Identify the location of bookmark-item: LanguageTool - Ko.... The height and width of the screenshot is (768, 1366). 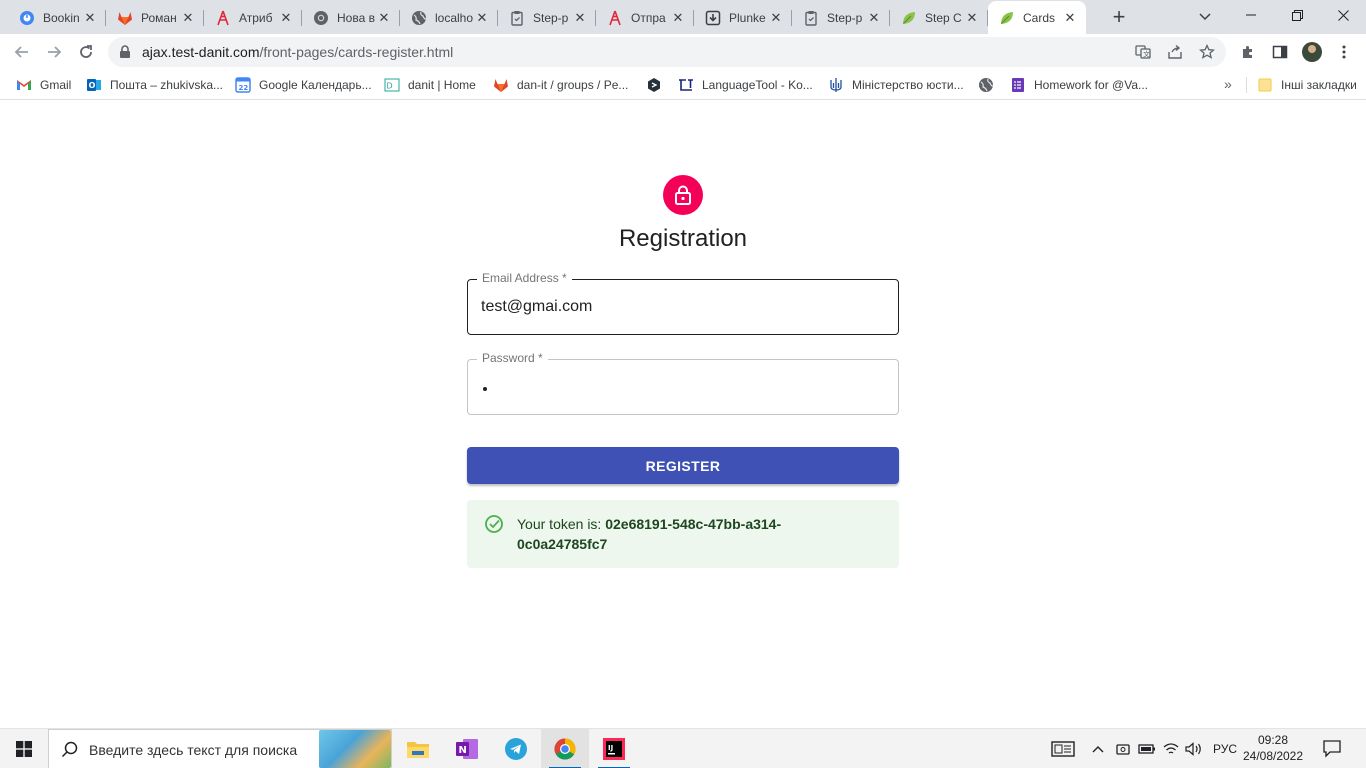
(745, 85).